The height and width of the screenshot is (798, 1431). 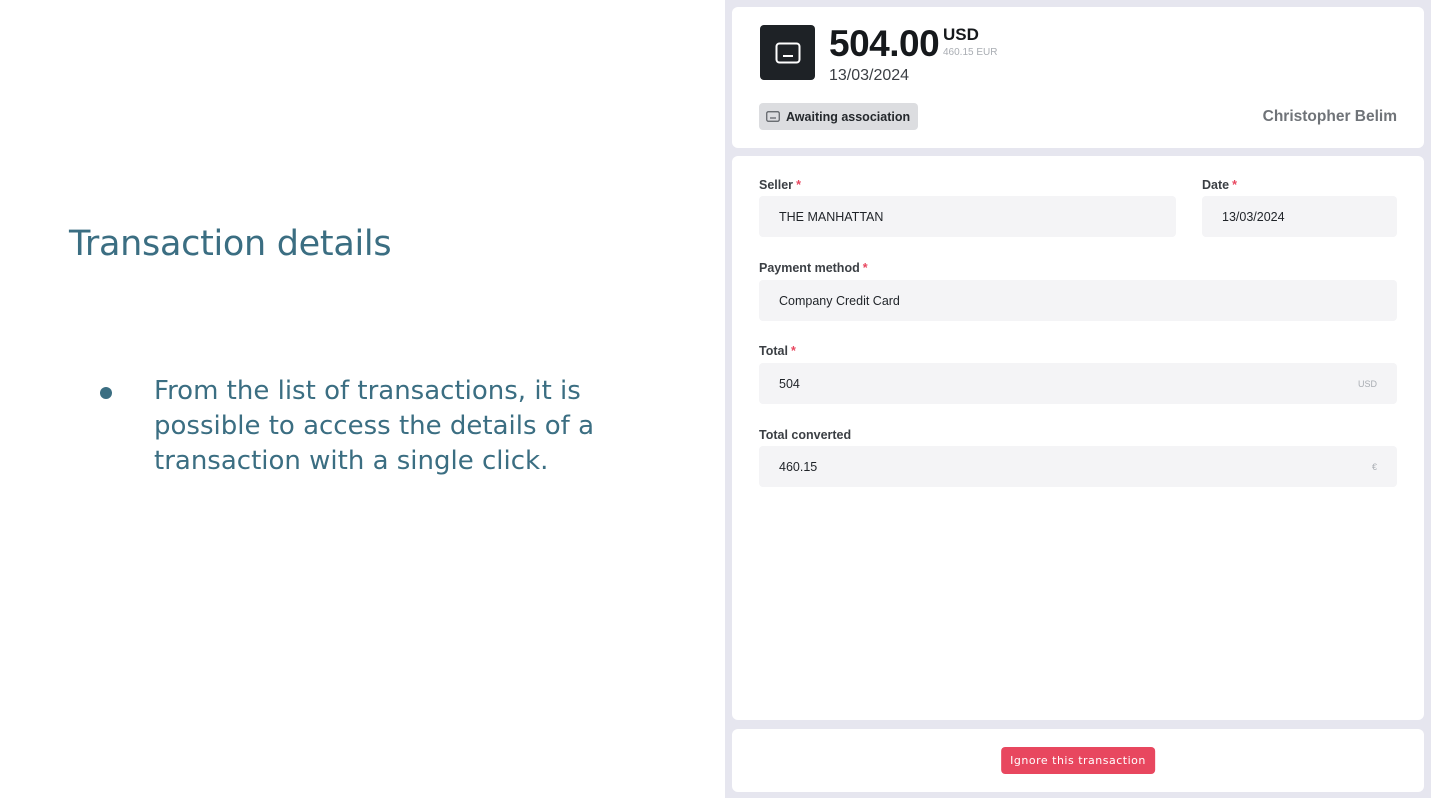 I want to click on total-converted-label-text: Total converted, so click(x=805, y=435).